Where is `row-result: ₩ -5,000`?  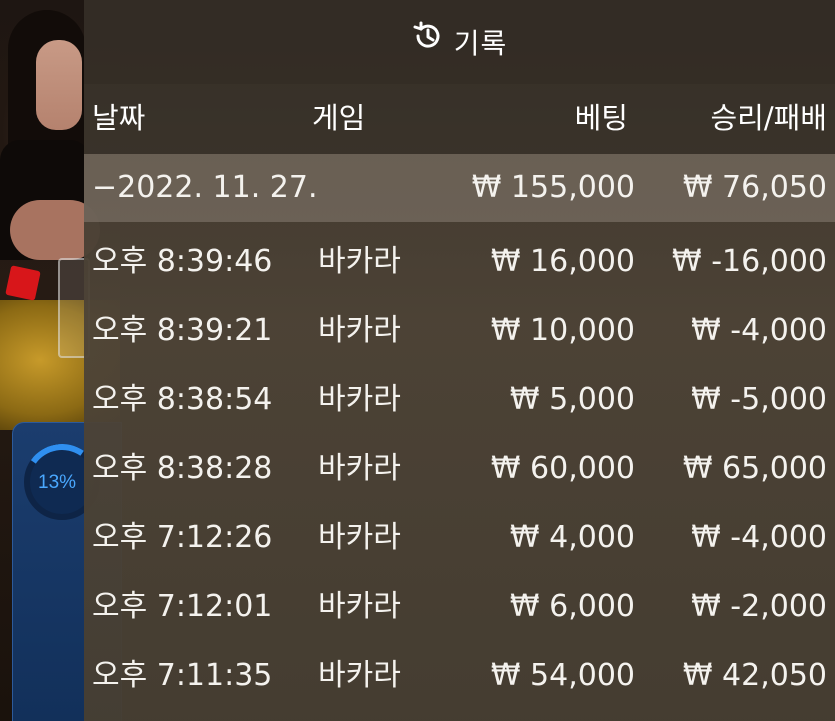 row-result: ₩ -5,000 is located at coordinates (759, 399).